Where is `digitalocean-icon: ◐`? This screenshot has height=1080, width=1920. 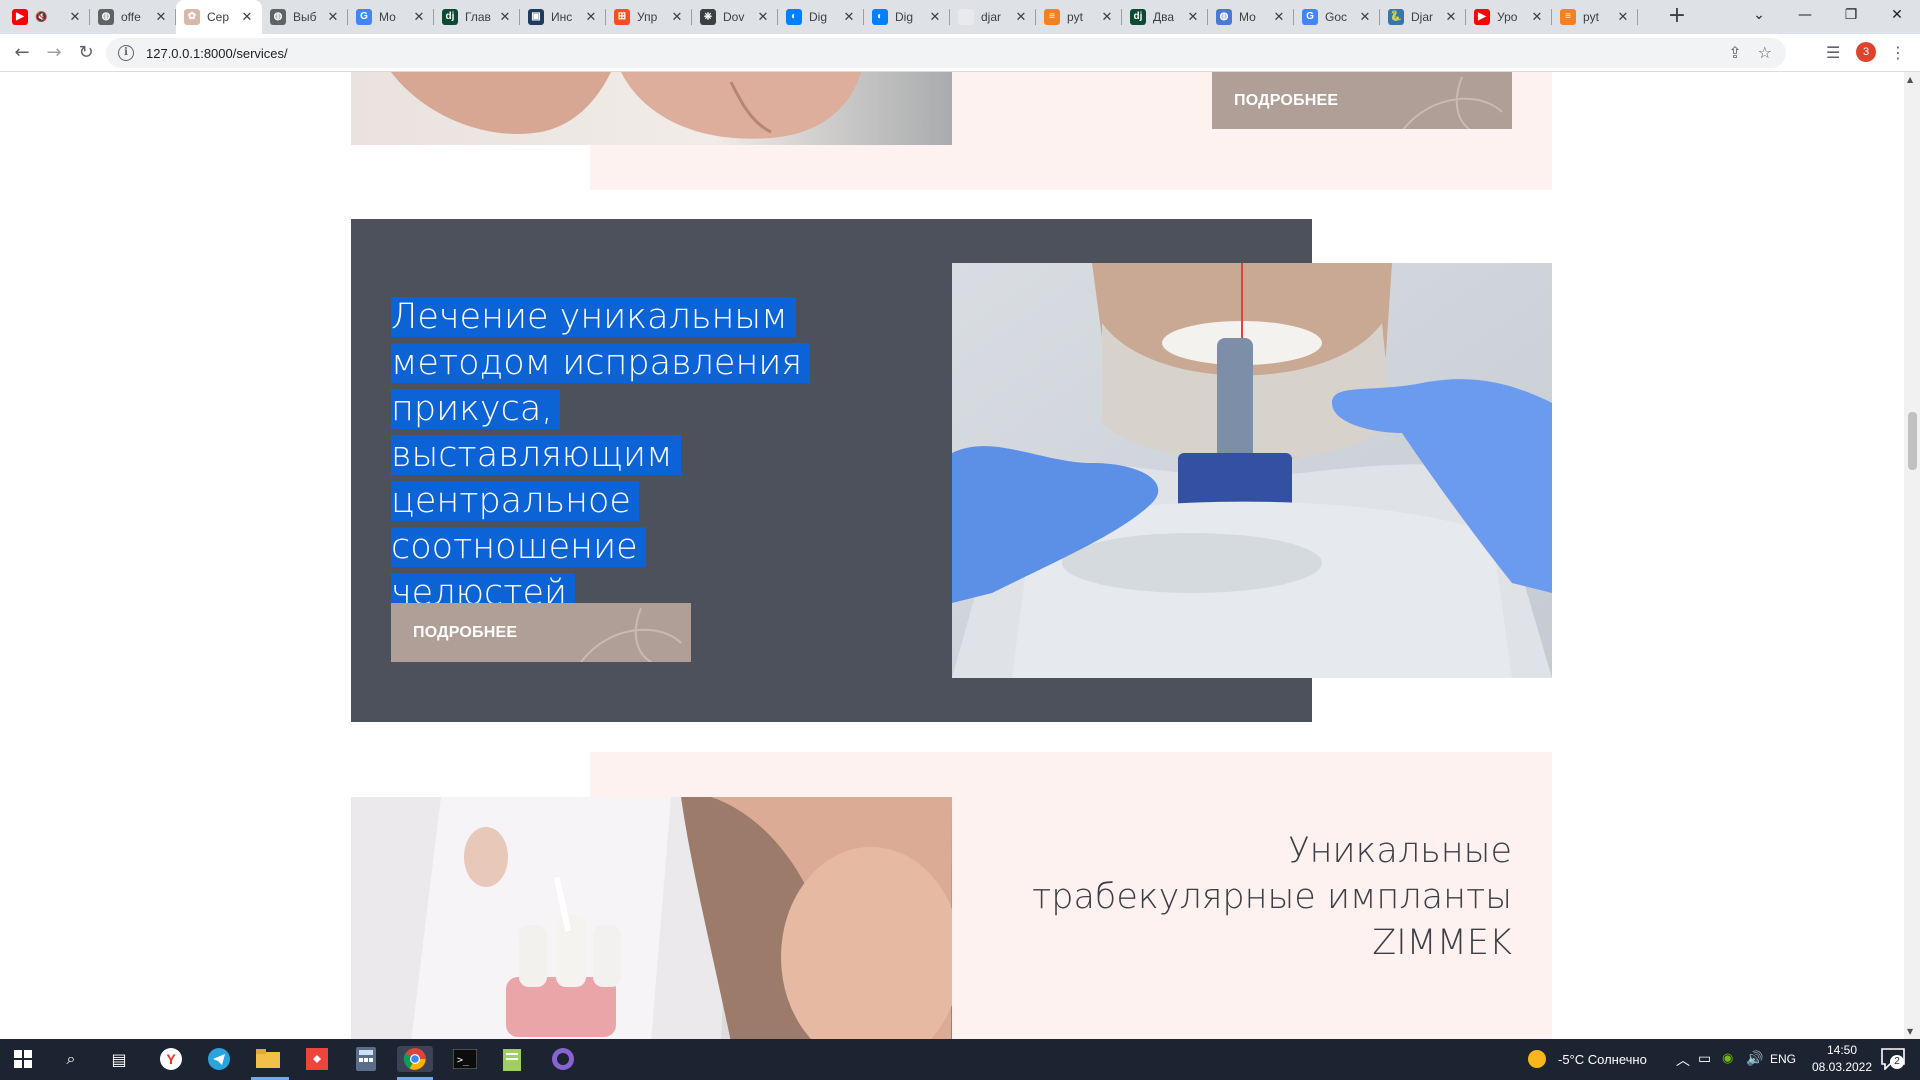
digitalocean-icon: ◐ is located at coordinates (794, 17).